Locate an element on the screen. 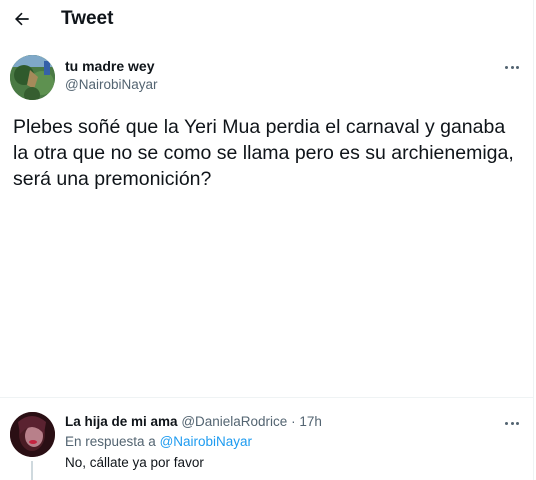  replying-to-prefix: En respuesta a is located at coordinates (112, 441).